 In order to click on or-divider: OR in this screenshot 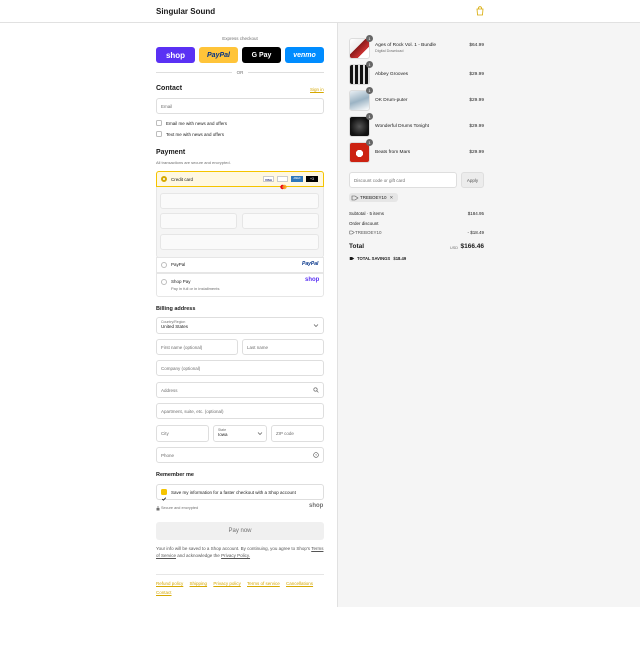, I will do `click(240, 72)`.